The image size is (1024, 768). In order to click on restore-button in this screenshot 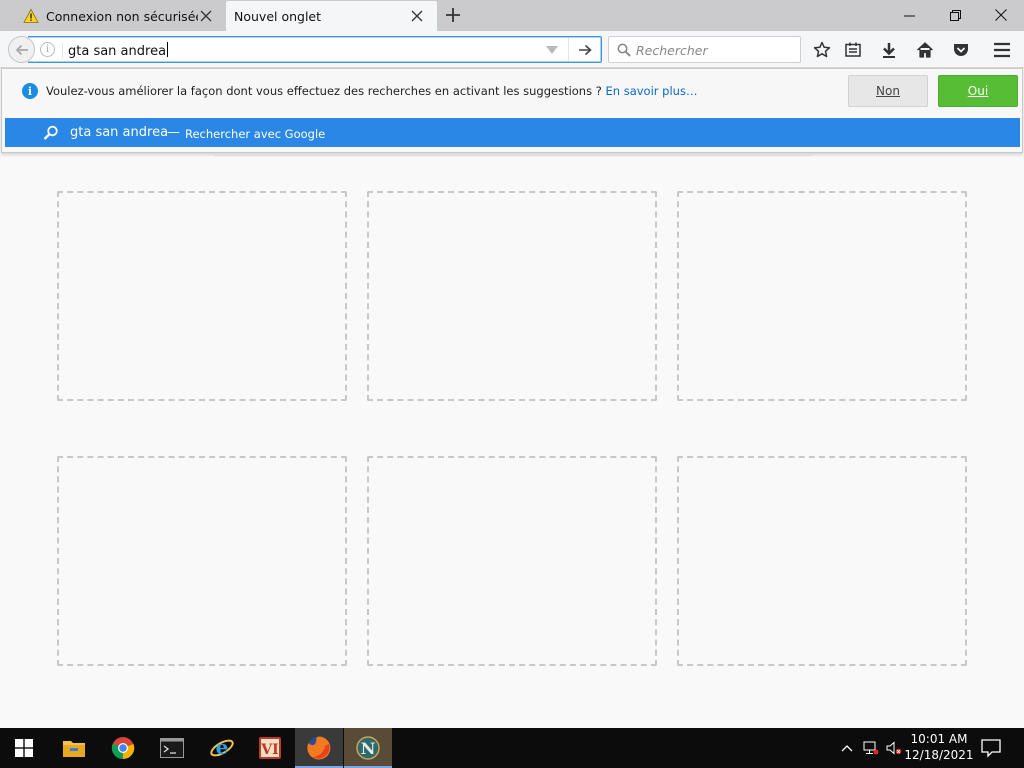, I will do `click(955, 15)`.